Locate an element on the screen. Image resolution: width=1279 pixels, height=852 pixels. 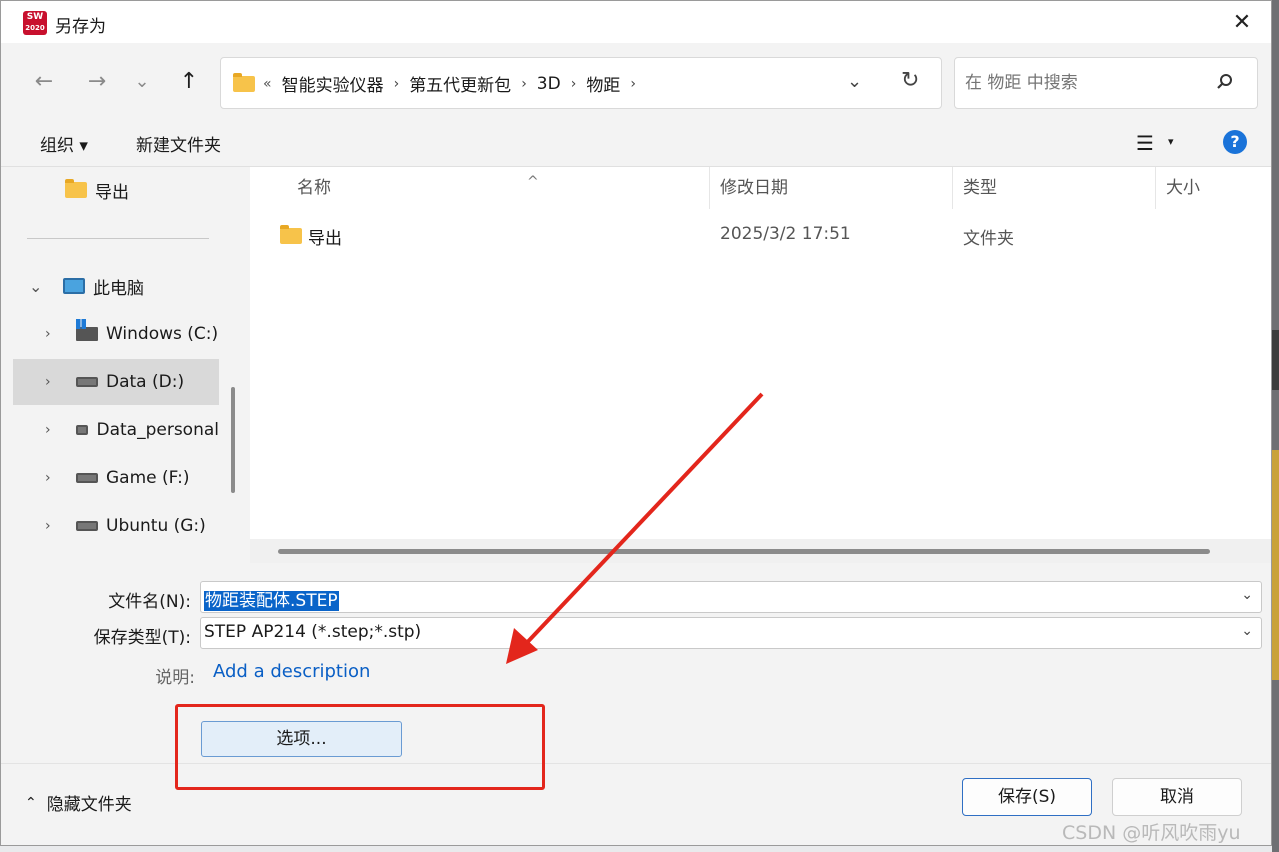
hide-folders-toggle: ⌃ 隐藏文件夹 is located at coordinates (78, 803).